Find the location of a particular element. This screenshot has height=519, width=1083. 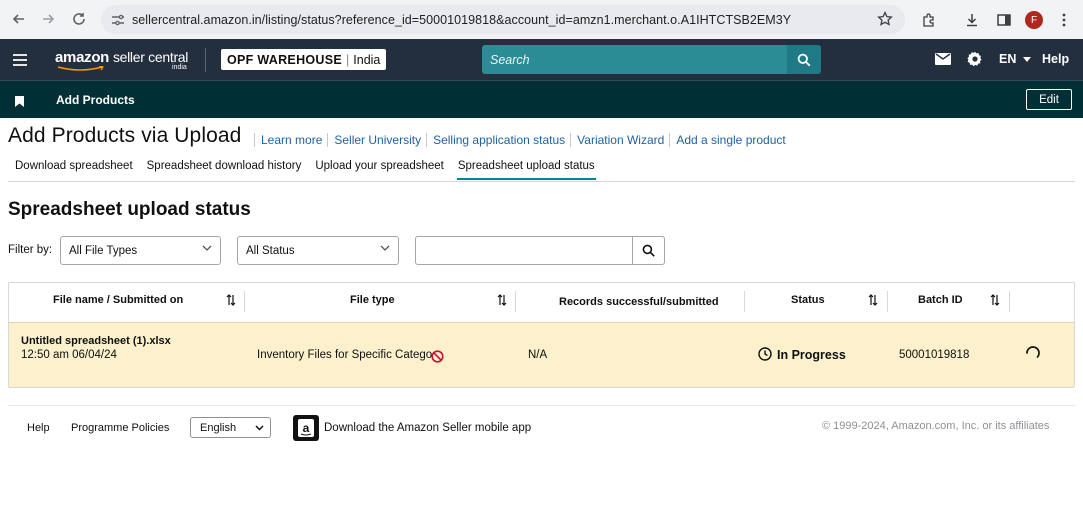

file-type-value: All File Types is located at coordinates (103, 250).